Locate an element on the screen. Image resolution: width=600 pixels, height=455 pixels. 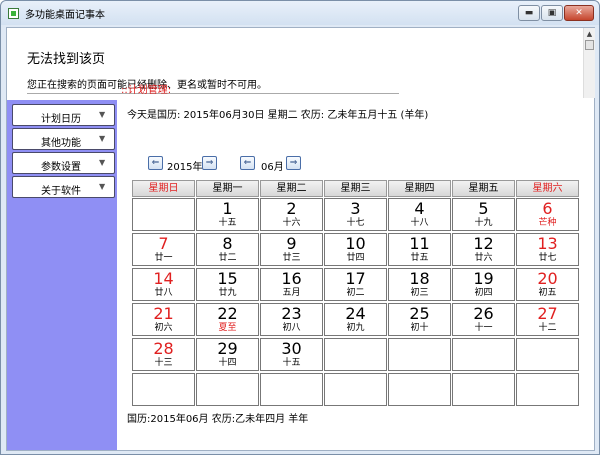
day-number: 22 is located at coordinates (227, 313).